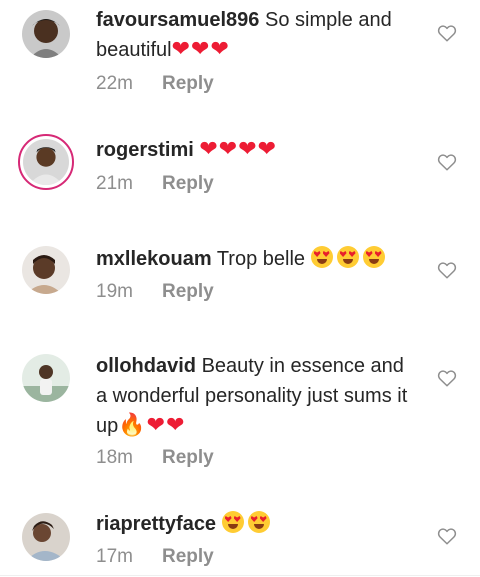 This screenshot has height=577, width=480. Describe the element at coordinates (200, 49) in the screenshot. I see `comment-emoji: ❤❤❤` at that location.